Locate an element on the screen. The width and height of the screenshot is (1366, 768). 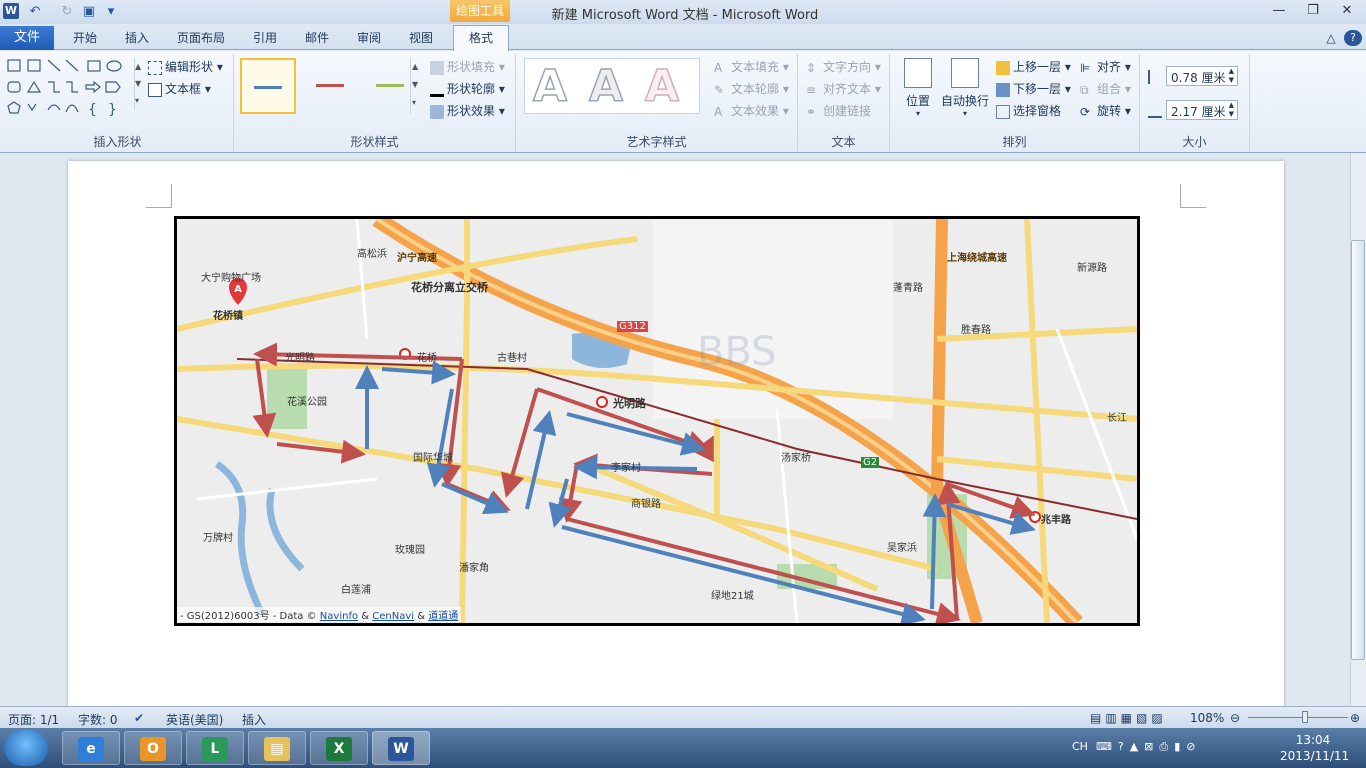
zoom-in-icon: ⊕ is located at coordinates (1355, 718).